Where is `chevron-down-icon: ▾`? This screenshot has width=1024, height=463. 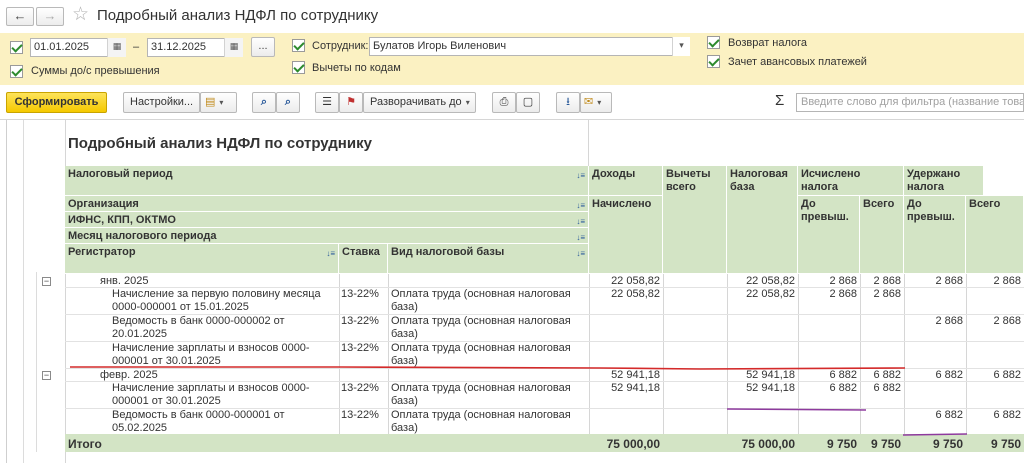
chevron-down-icon: ▾ is located at coordinates (681, 46).